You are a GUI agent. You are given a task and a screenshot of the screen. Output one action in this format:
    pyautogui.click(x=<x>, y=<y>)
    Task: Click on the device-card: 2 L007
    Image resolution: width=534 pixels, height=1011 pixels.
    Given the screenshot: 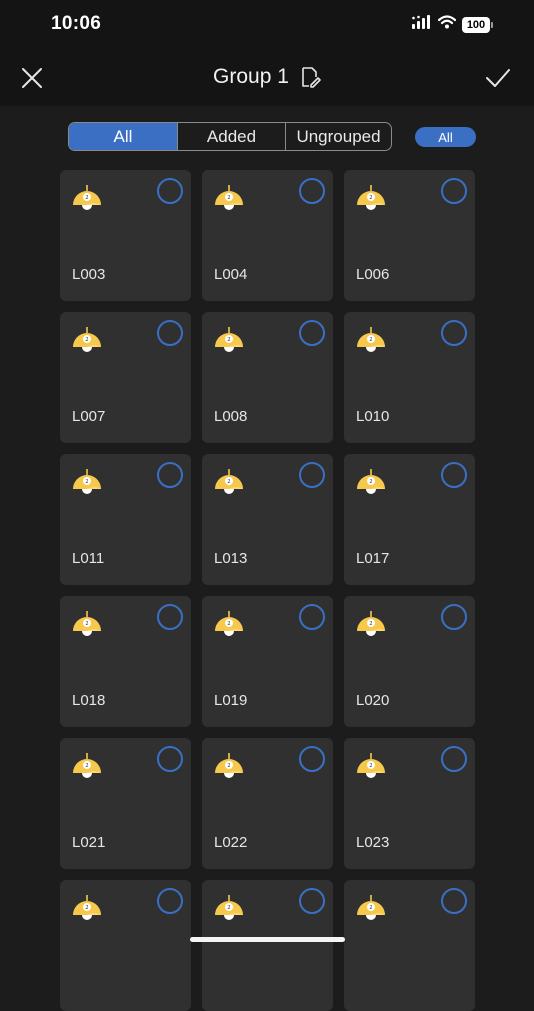 What is the action you would take?
    pyautogui.click(x=125, y=377)
    